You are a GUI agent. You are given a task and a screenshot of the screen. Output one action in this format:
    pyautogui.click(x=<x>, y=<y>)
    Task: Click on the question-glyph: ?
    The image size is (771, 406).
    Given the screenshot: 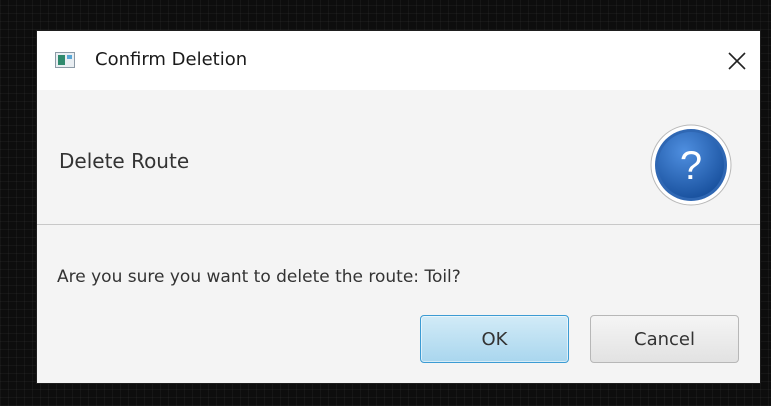 What is the action you would take?
    pyautogui.click(x=691, y=166)
    